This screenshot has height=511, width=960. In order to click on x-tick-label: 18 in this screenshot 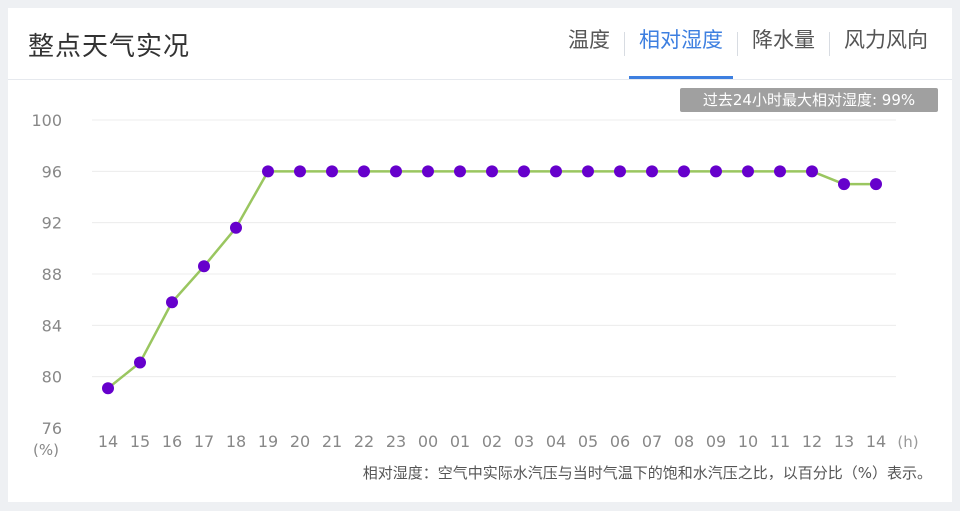, I will do `click(236, 441)`.